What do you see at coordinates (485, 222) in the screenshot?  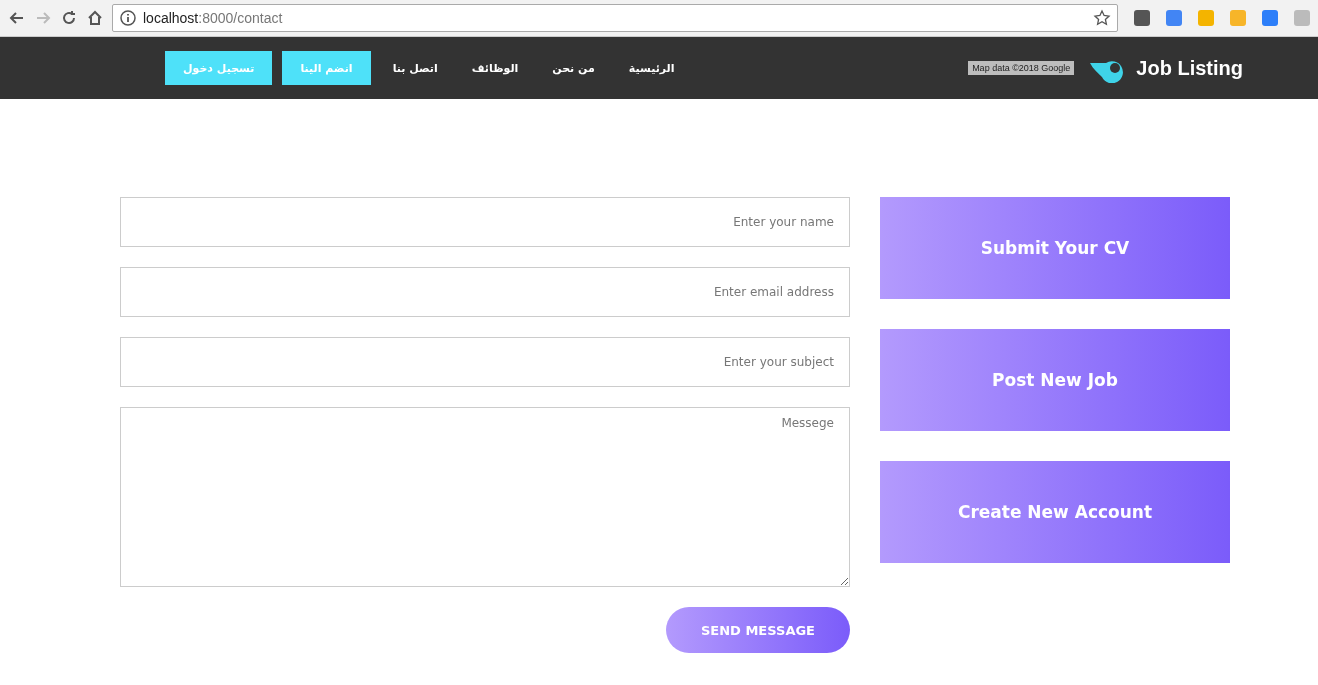 I see `input-field: Enter your name` at bounding box center [485, 222].